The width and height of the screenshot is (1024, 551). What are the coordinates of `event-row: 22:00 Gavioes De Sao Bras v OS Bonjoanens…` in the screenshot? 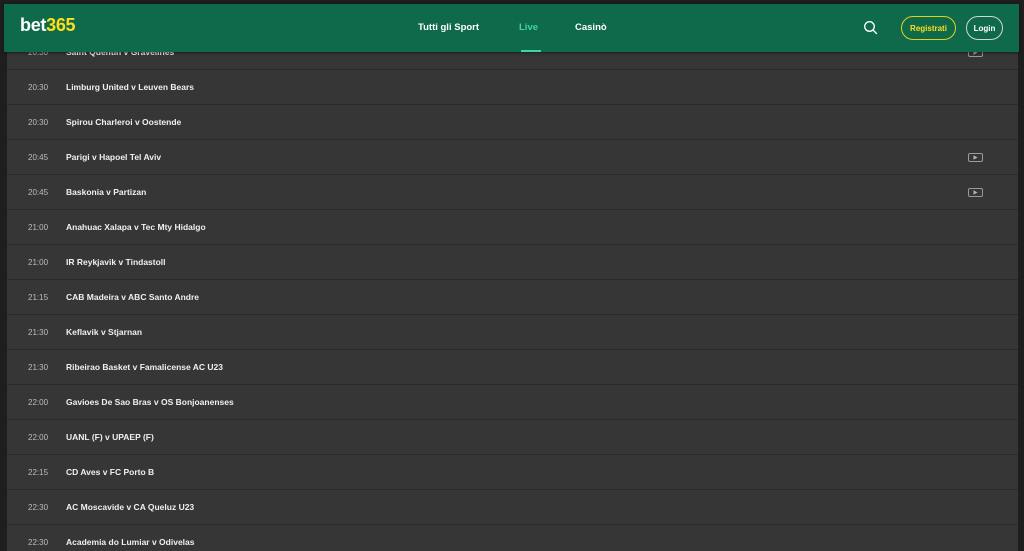 It's located at (512, 402).